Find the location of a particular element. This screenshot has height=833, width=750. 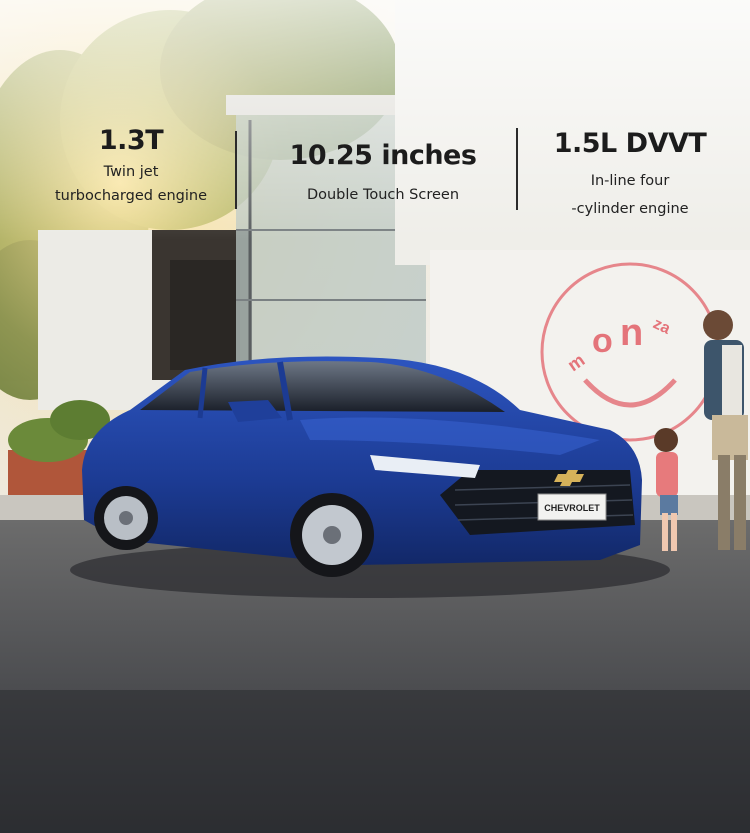

spec-engine-dvvt: 1.5L DVVT In-line four -cylinder engine is located at coordinates (630, 175).